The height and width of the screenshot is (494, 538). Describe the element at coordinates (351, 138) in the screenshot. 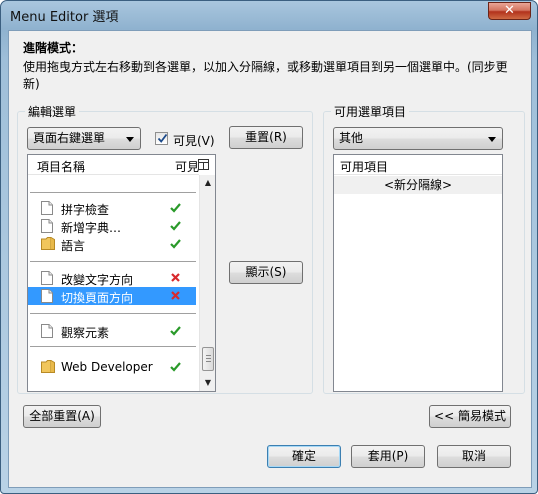

I see `available-menu-select-value: 其他` at that location.